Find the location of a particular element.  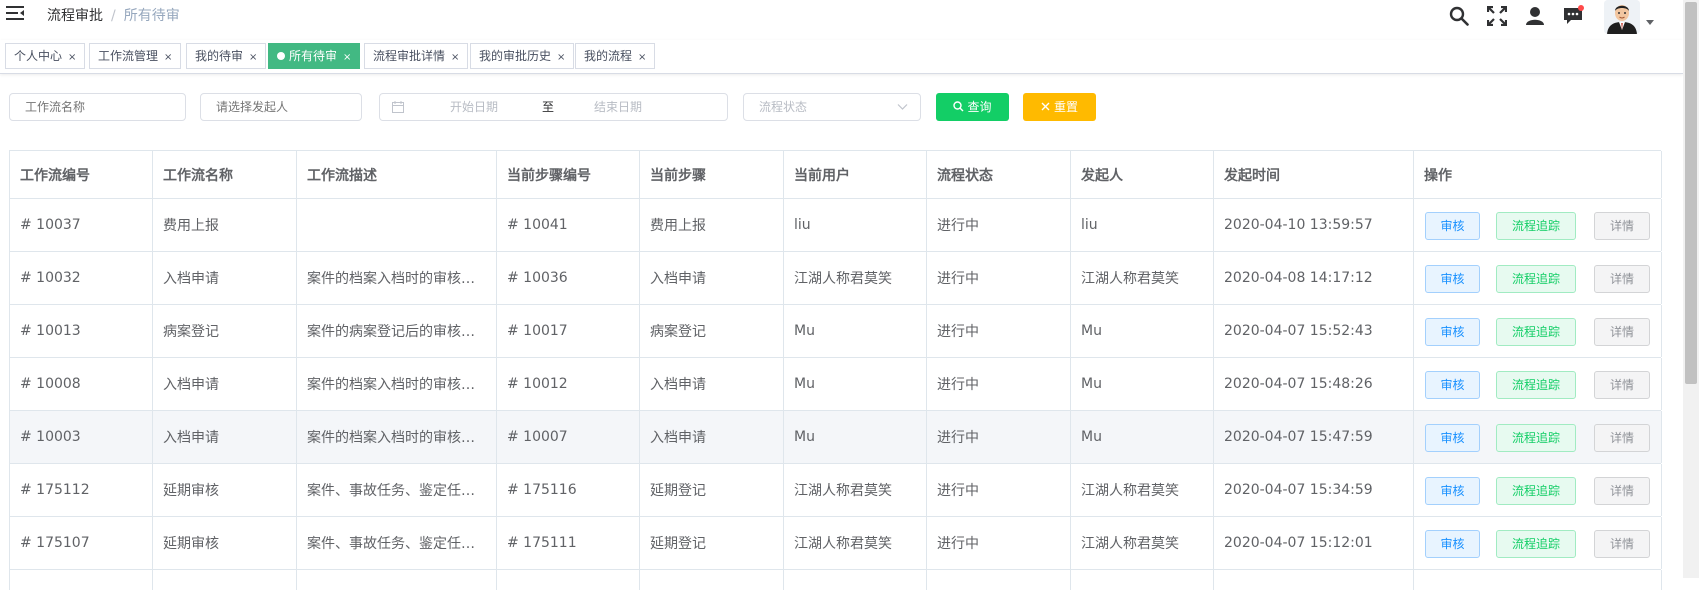

step-id-cell: # 10036 is located at coordinates (568, 278).